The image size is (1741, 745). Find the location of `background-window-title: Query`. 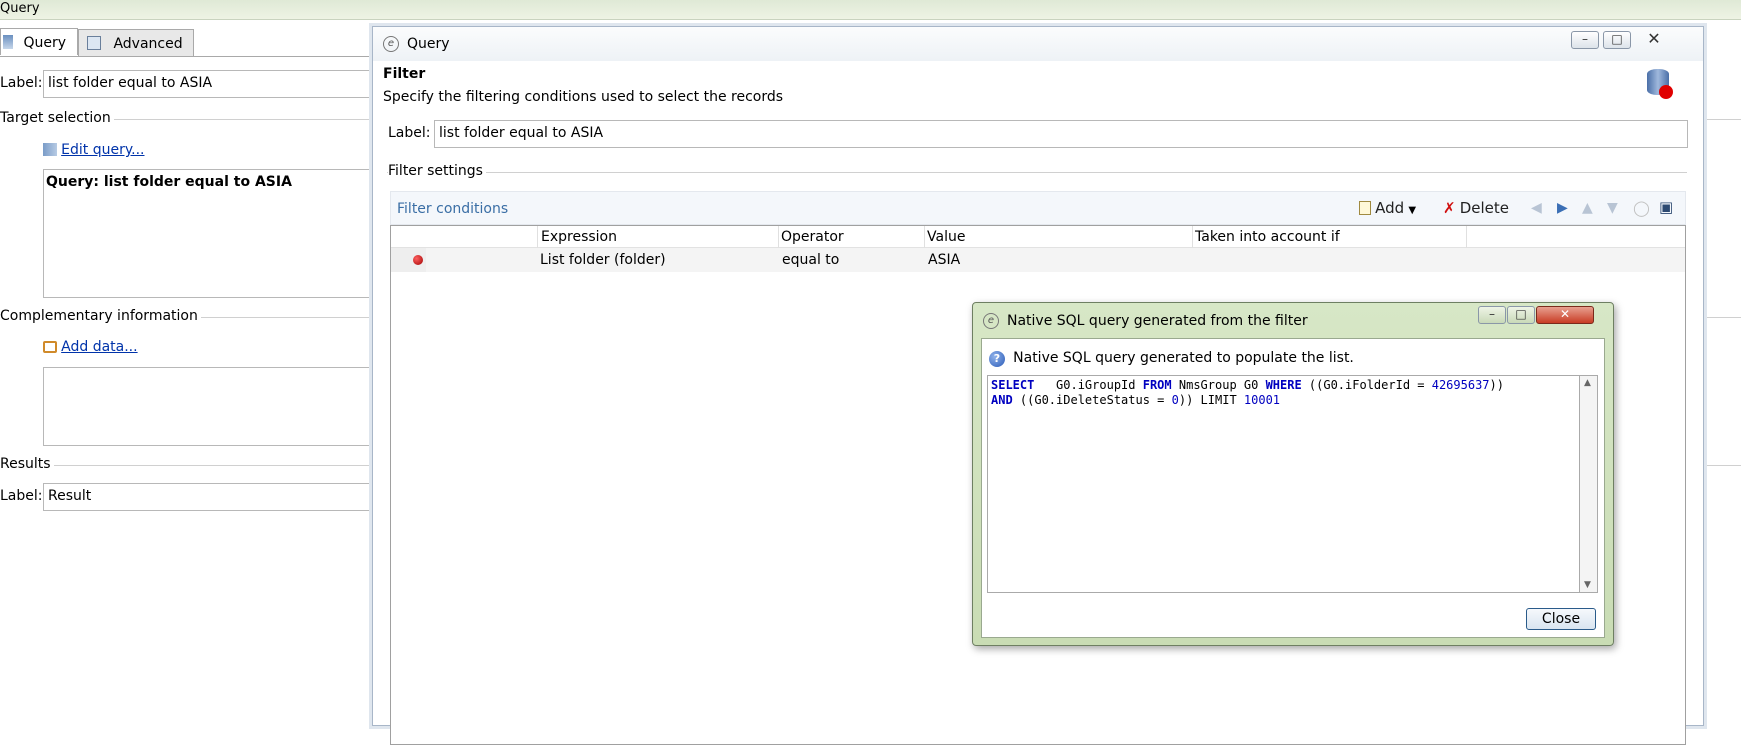

background-window-title: Query is located at coordinates (20, 8).